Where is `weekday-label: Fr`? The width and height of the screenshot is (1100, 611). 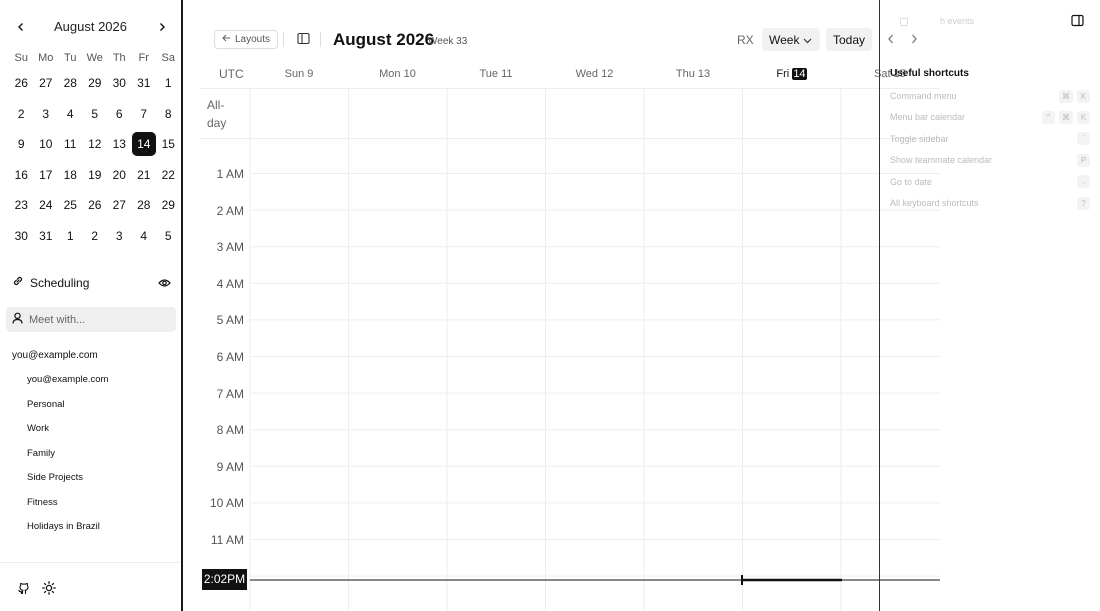
weekday-label: Fr is located at coordinates (143, 58).